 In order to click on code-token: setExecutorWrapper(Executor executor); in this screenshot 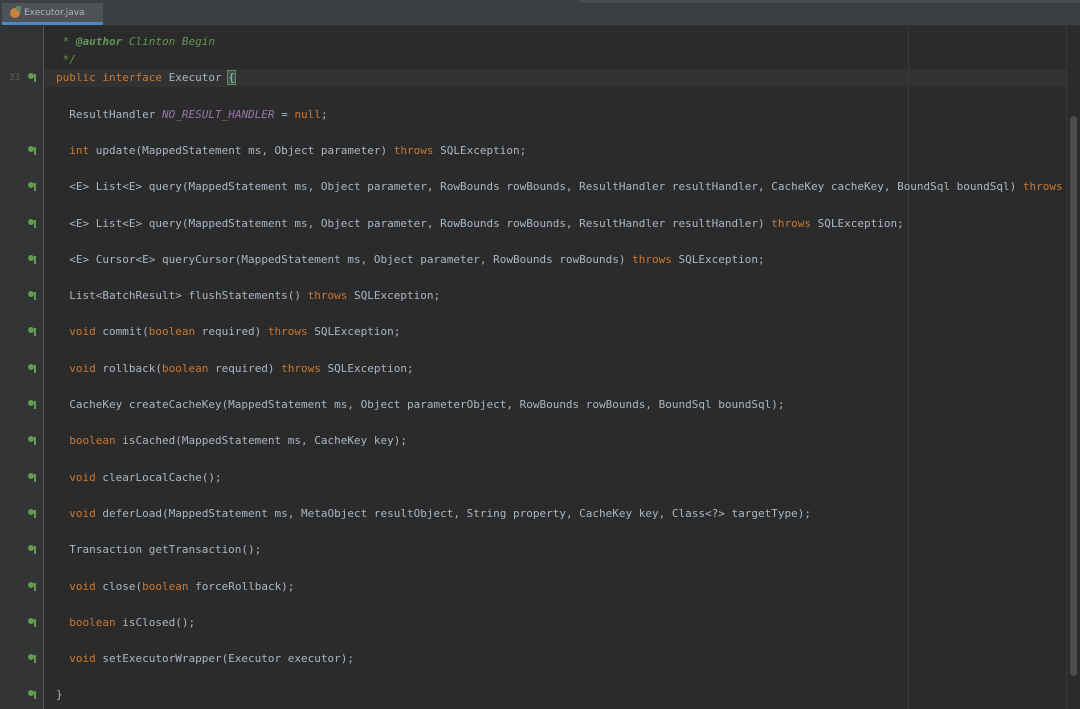, I will do `click(228, 659)`.